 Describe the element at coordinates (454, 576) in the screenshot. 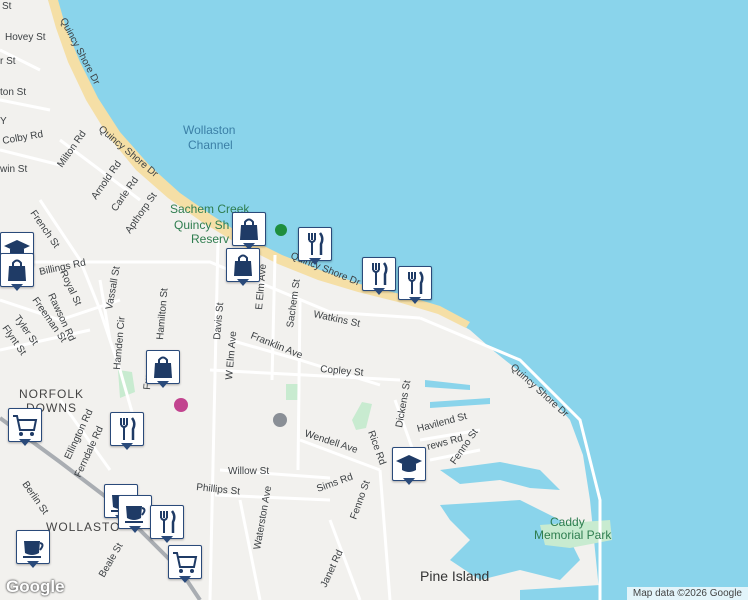

I see `island-label-pine-island: Pine Island` at that location.